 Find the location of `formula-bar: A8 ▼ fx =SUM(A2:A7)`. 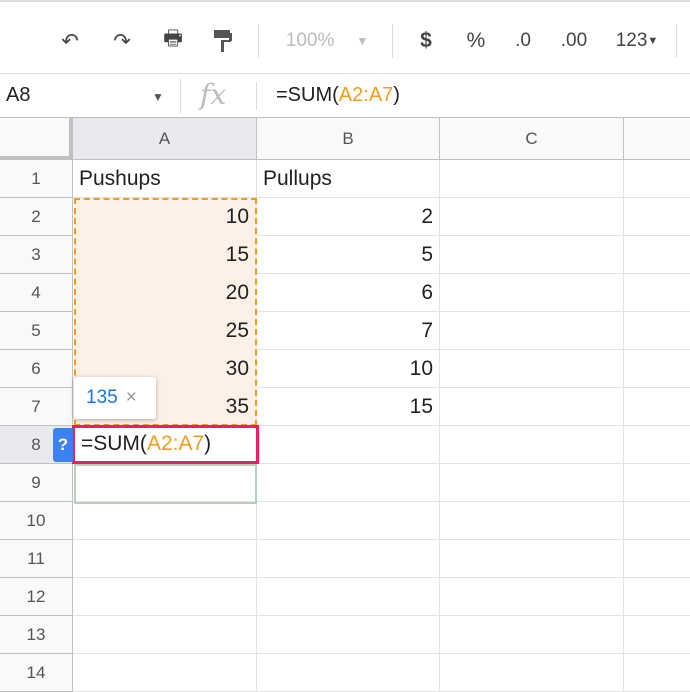

formula-bar: A8 ▼ fx =SUM(A2:A7) is located at coordinates (345, 96).